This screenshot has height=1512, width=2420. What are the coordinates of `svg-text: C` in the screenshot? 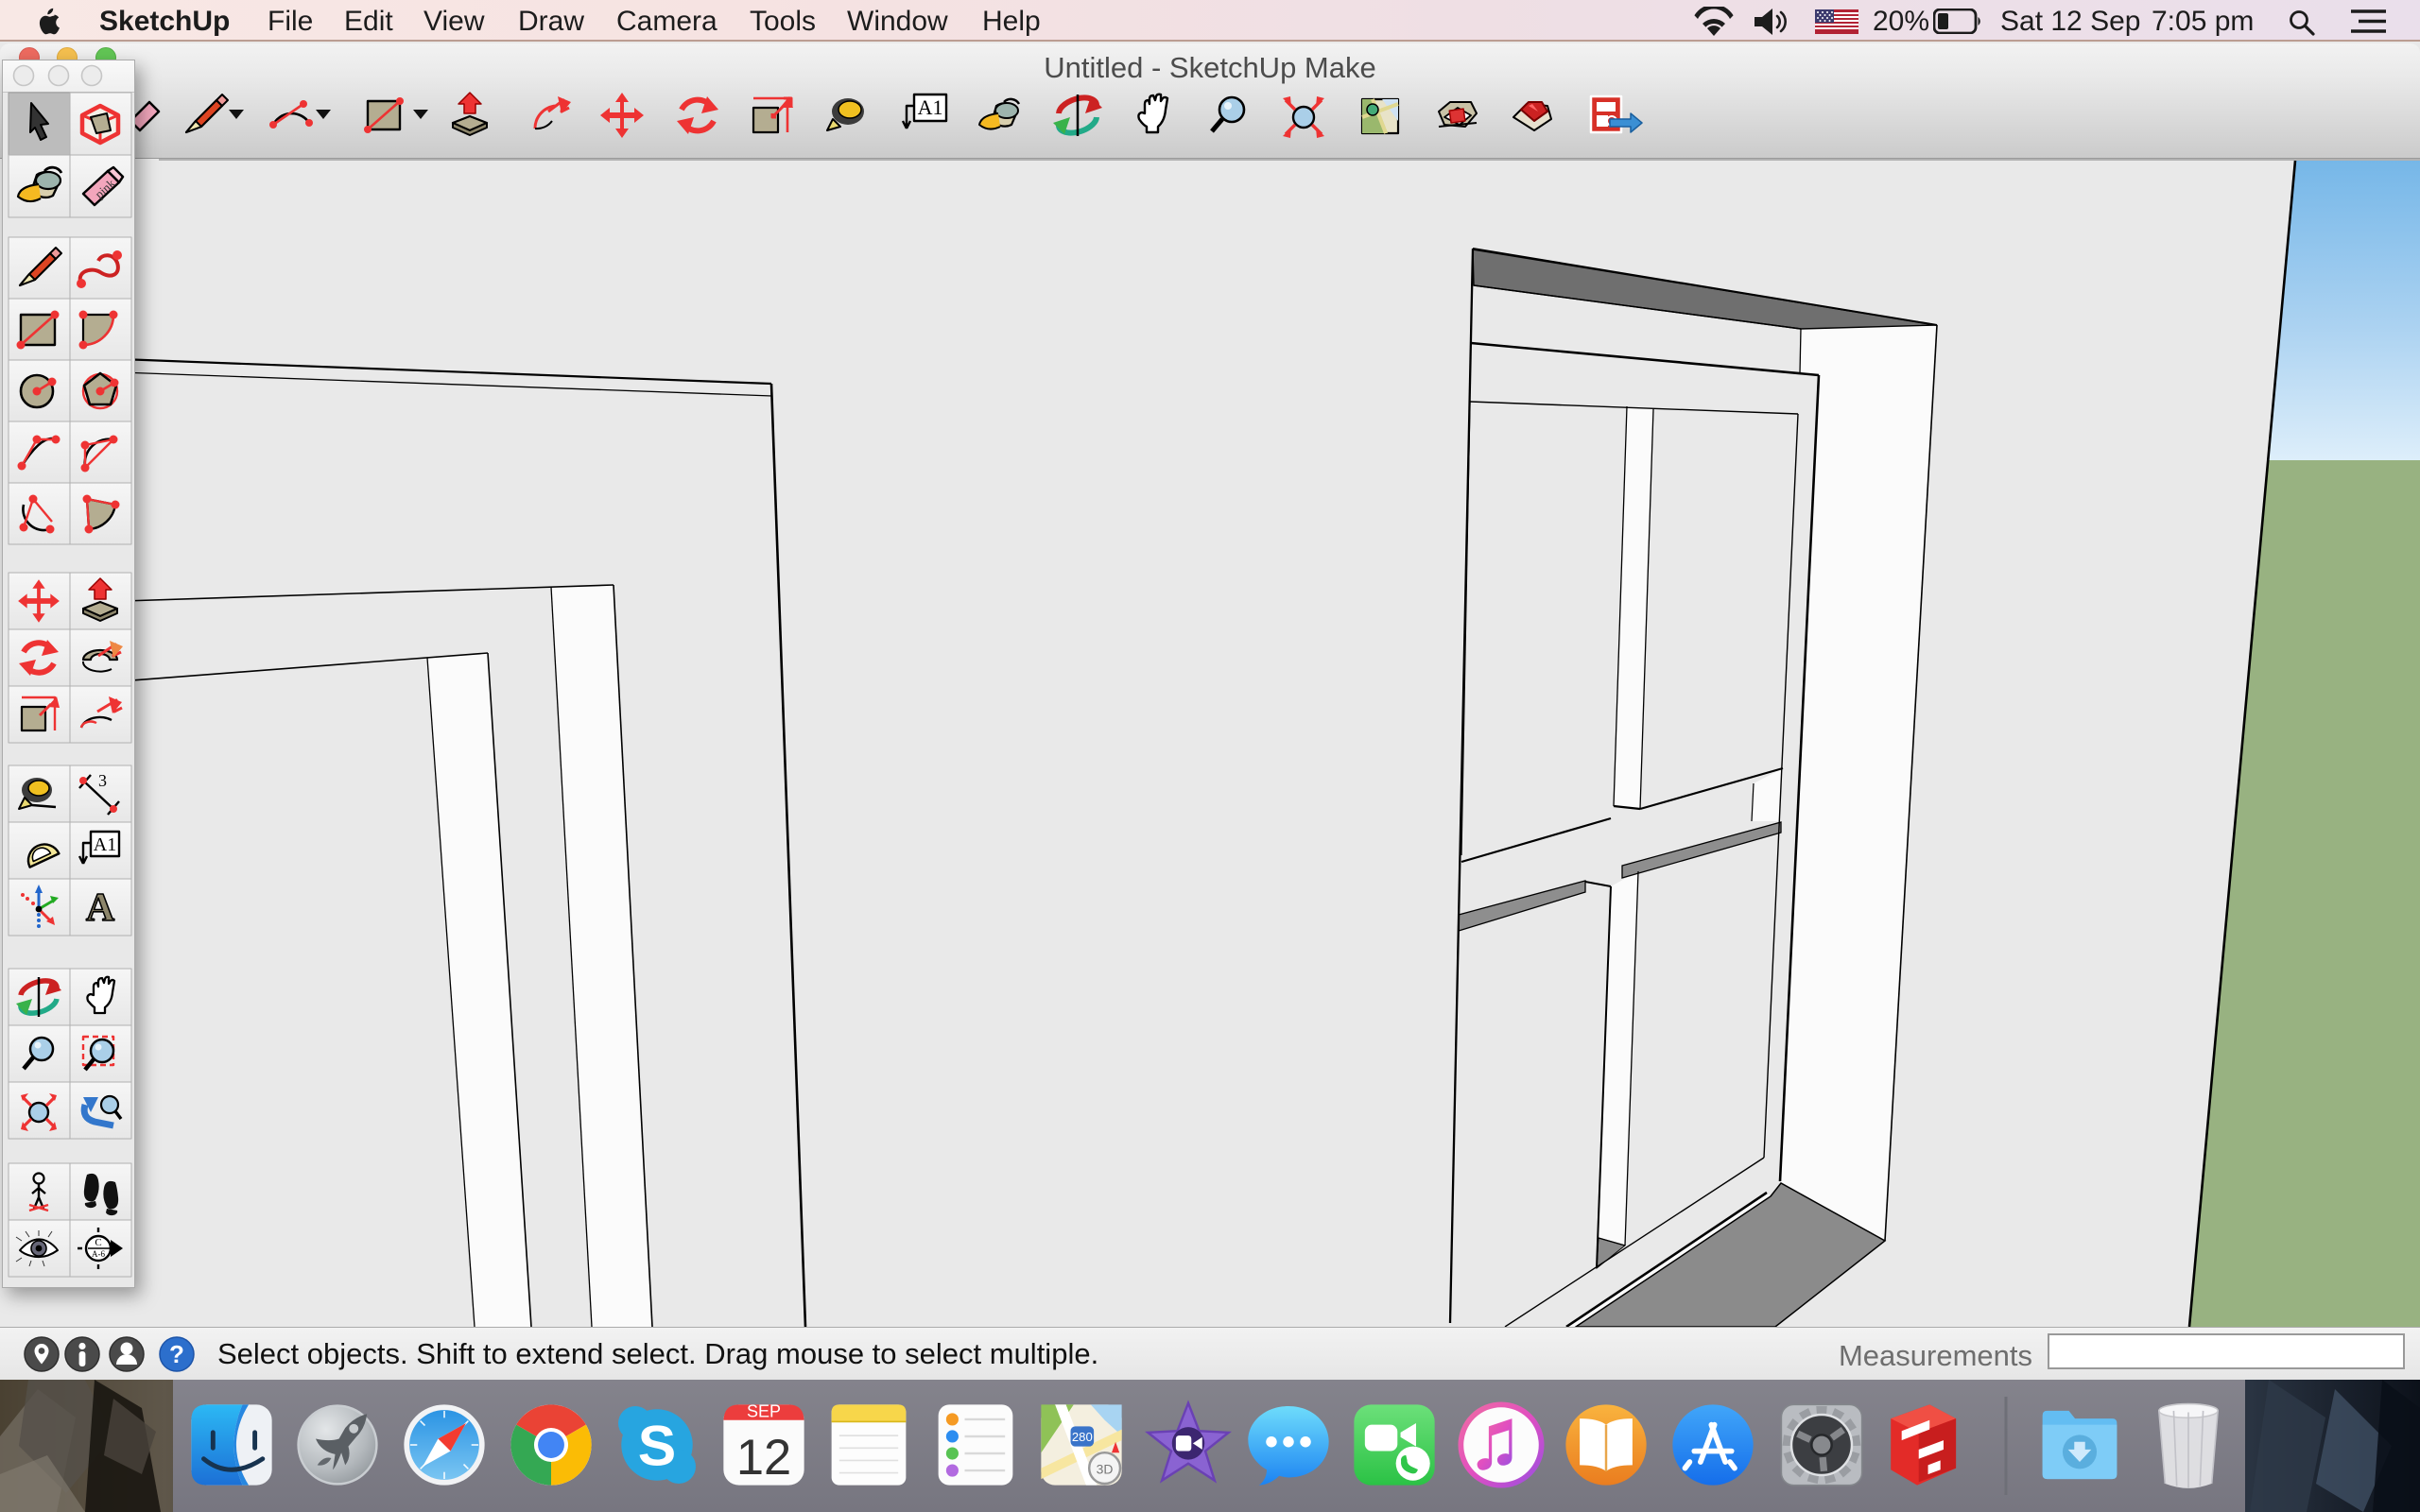 It's located at (98, 1242).